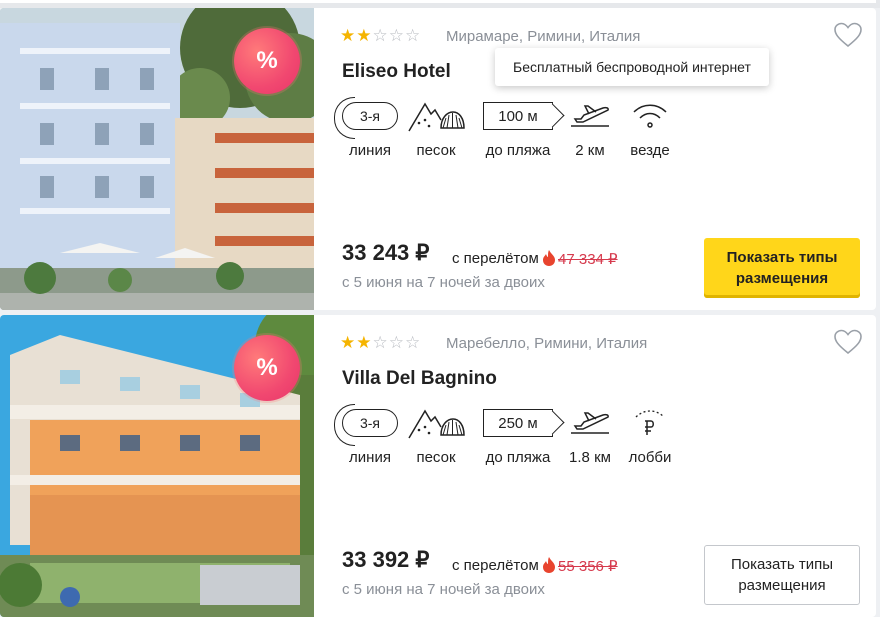  Describe the element at coordinates (518, 116) in the screenshot. I see `distance-sign-icon: 100 м` at that location.